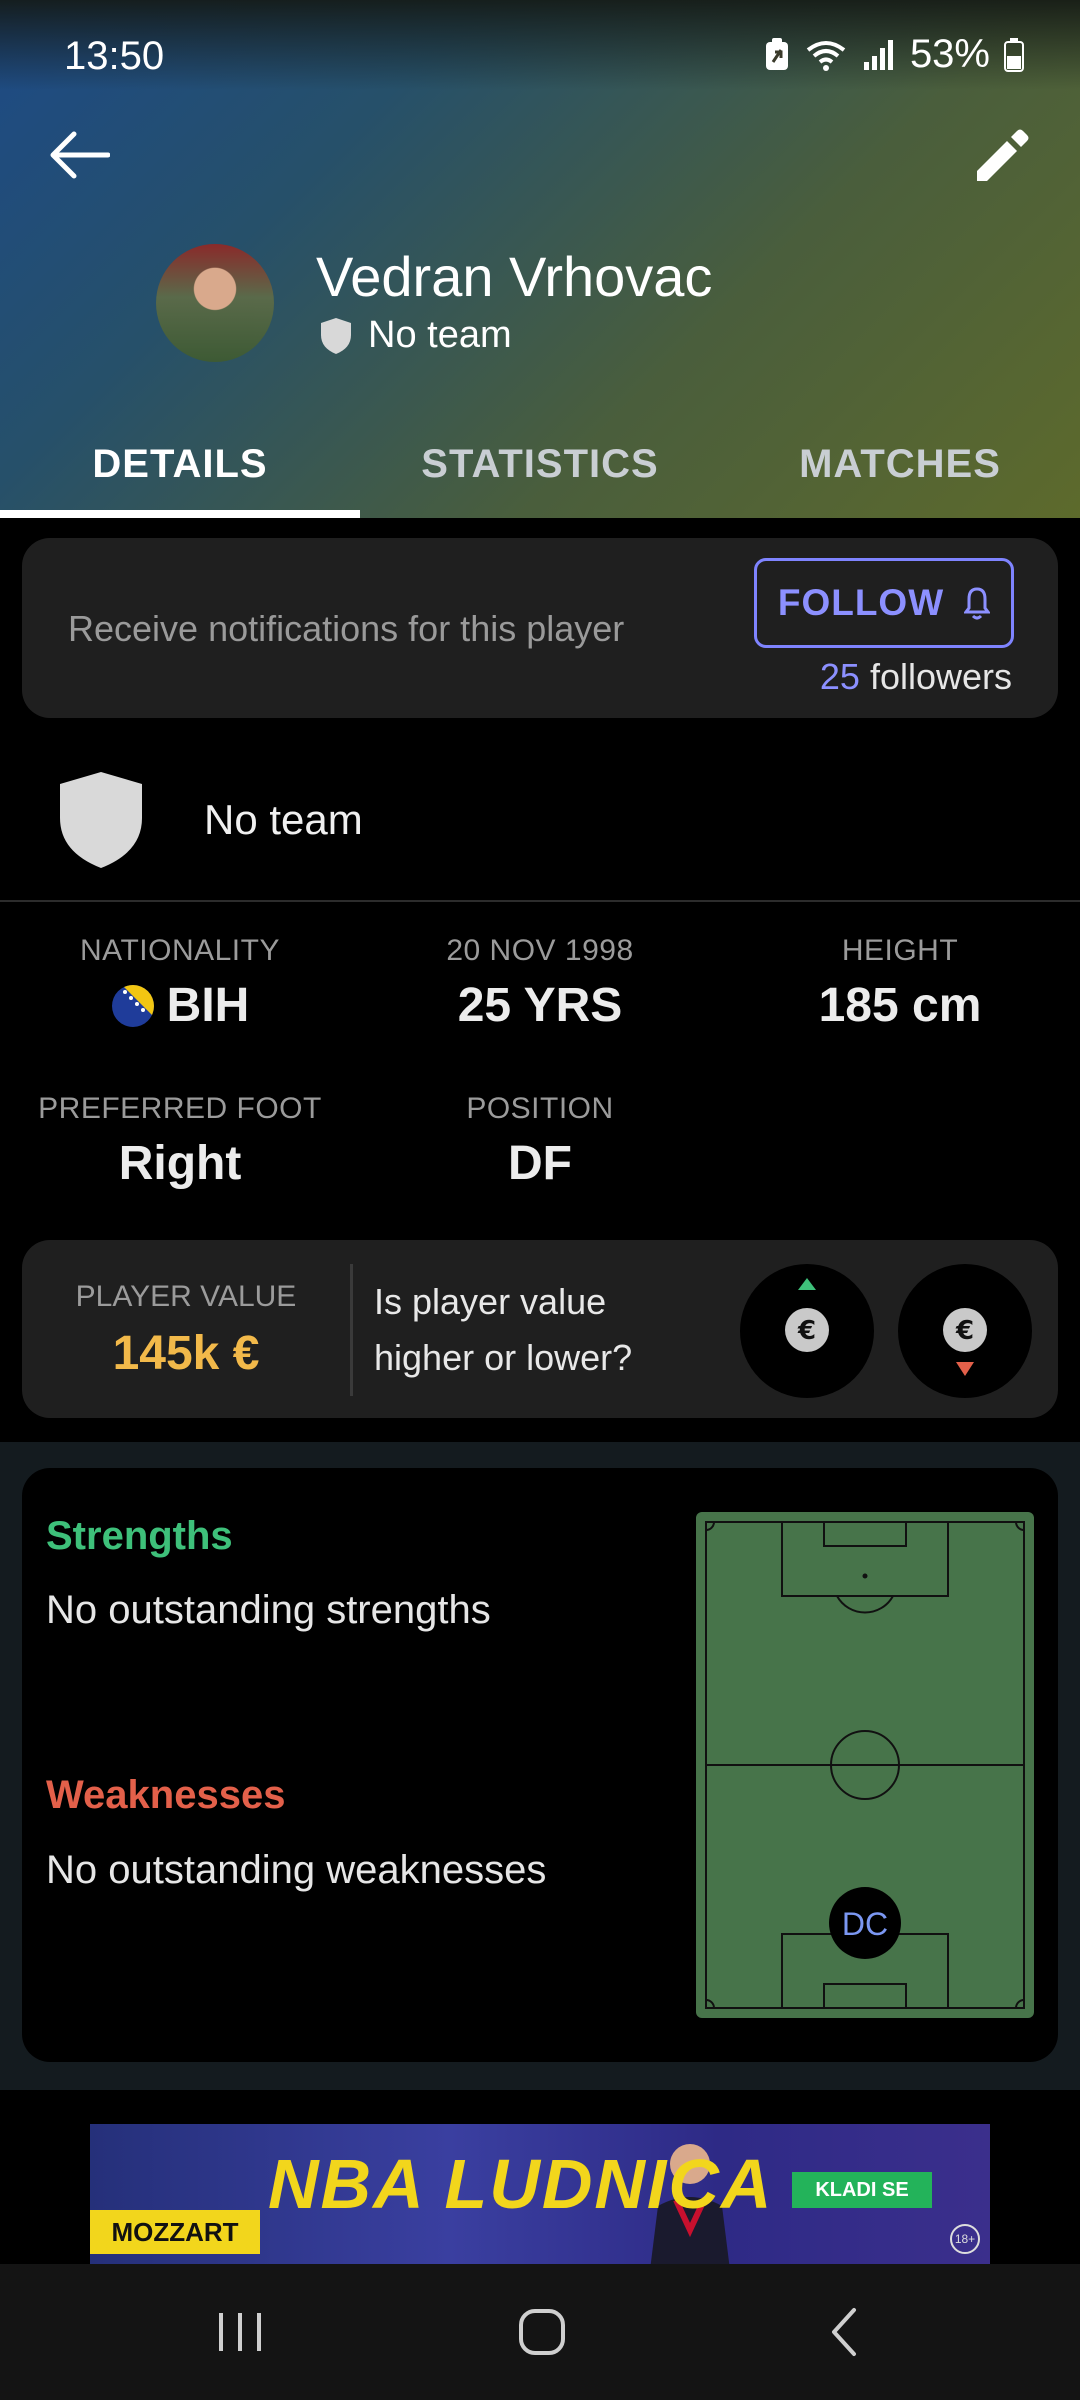  I want to click on euro-up-icon: €, so click(807, 1315).